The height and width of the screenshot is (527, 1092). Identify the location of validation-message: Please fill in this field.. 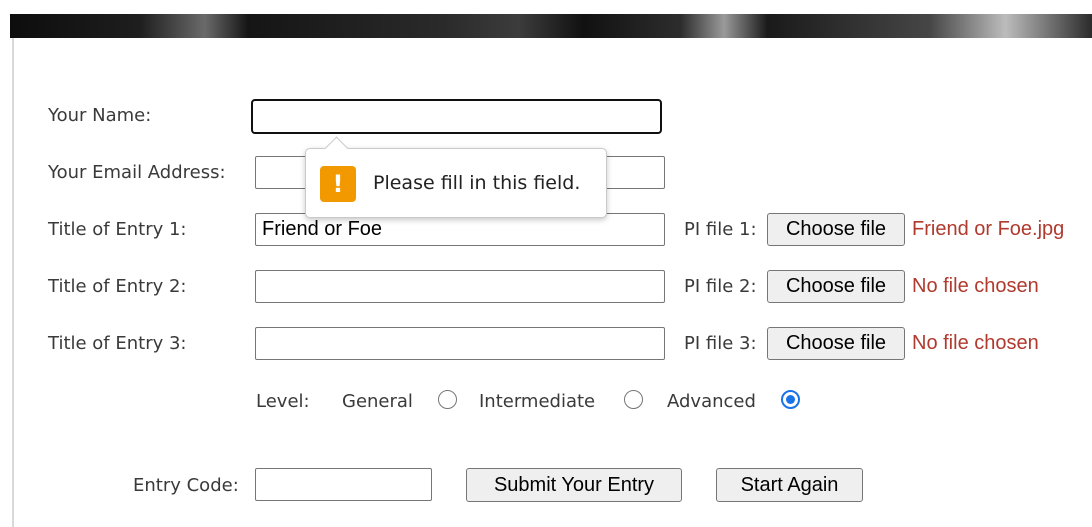
(477, 183).